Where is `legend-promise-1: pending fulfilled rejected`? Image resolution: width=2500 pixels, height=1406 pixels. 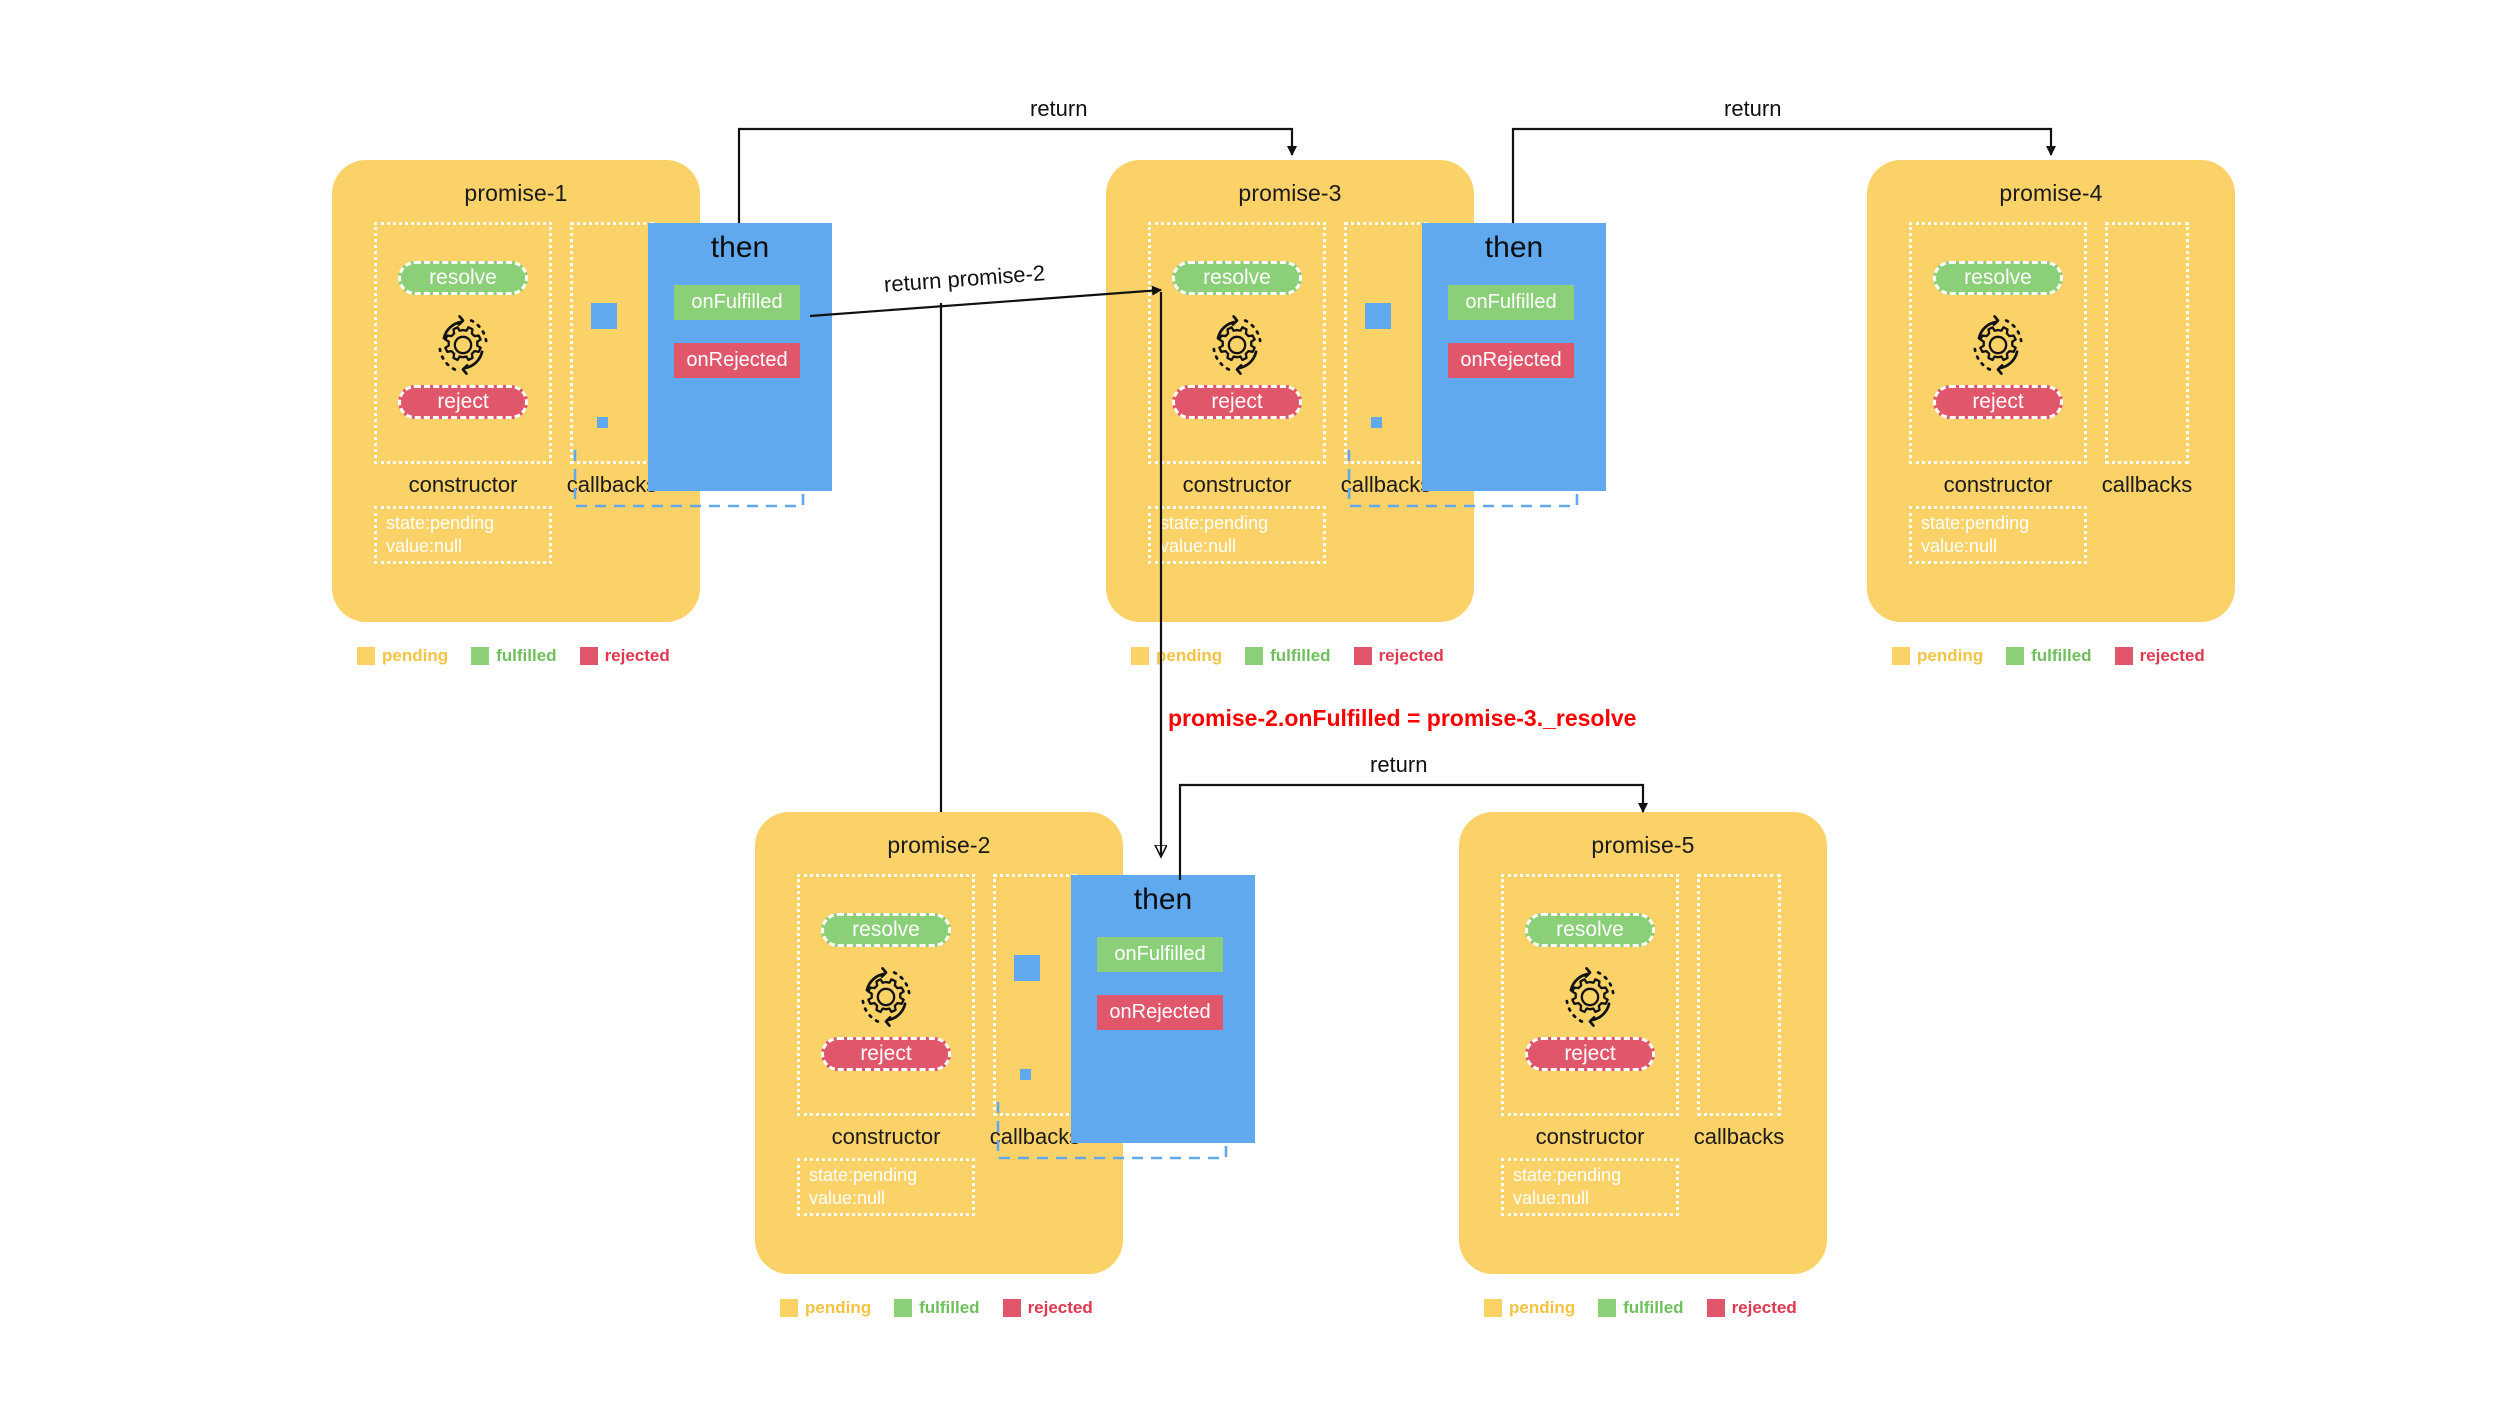 legend-promise-1: pending fulfilled rejected is located at coordinates (521, 656).